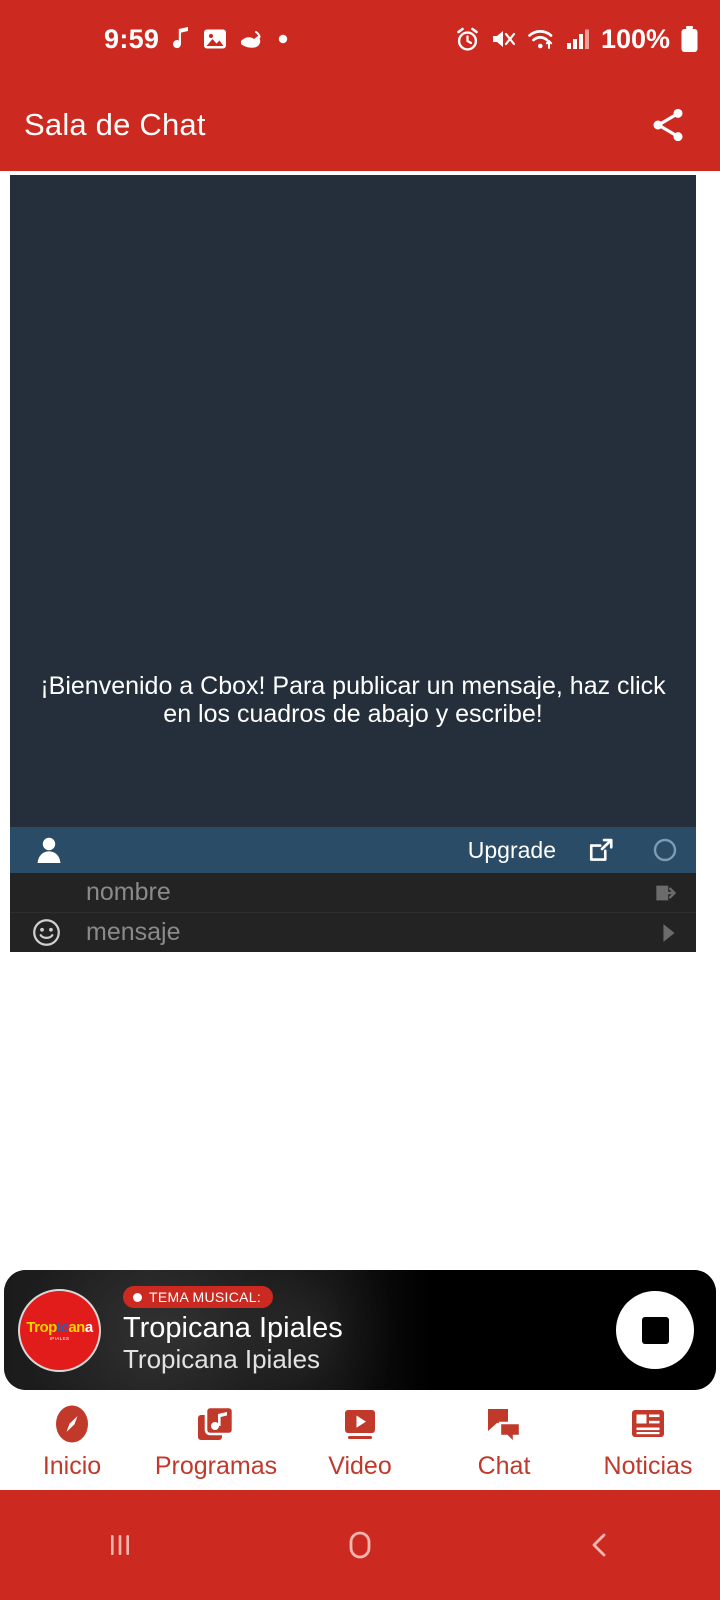 This screenshot has height=1600, width=720. I want to click on mute-vibrate-icon, so click(504, 39).